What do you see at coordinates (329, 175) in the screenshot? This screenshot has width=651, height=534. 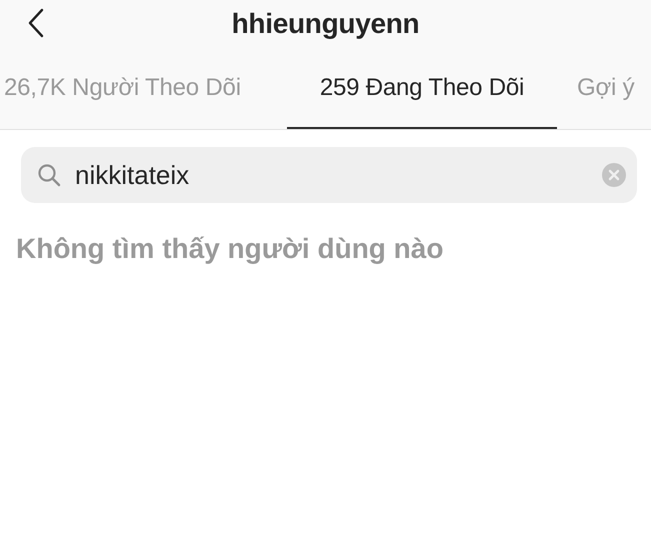 I see `search-field: nikkitateix` at bounding box center [329, 175].